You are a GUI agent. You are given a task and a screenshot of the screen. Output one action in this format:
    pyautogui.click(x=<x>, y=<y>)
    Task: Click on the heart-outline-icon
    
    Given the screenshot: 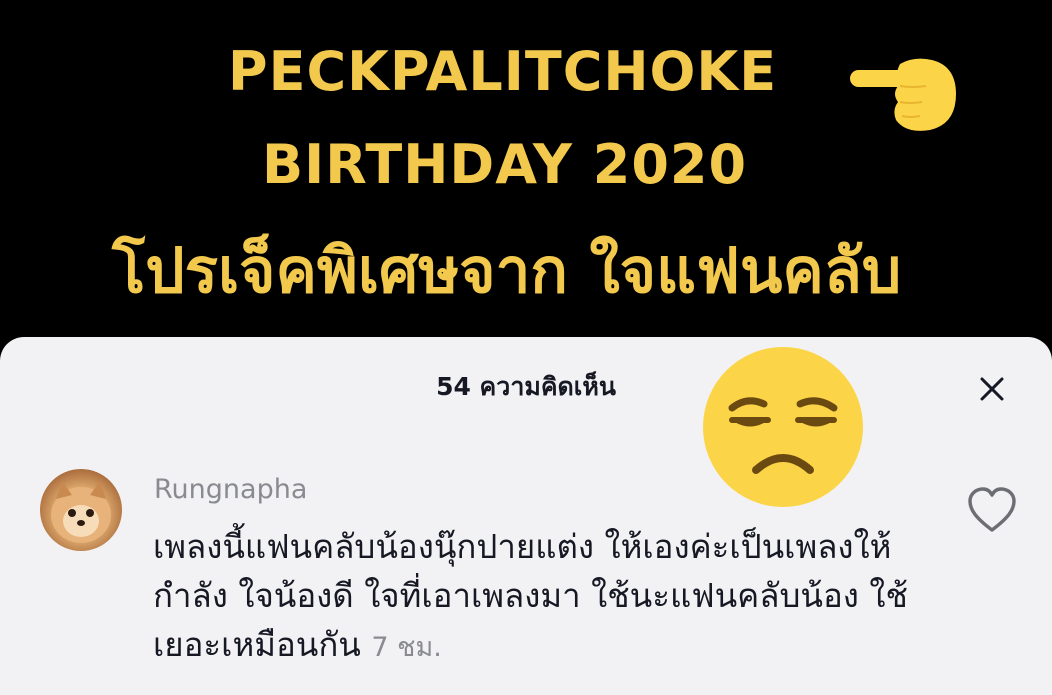 What is the action you would take?
    pyautogui.click(x=992, y=509)
    